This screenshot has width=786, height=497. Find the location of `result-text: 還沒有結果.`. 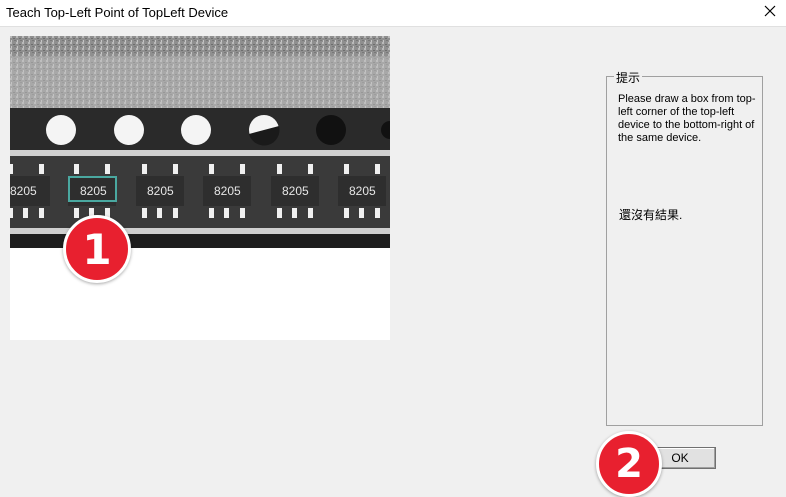

result-text: 還沒有結果. is located at coordinates (651, 215).